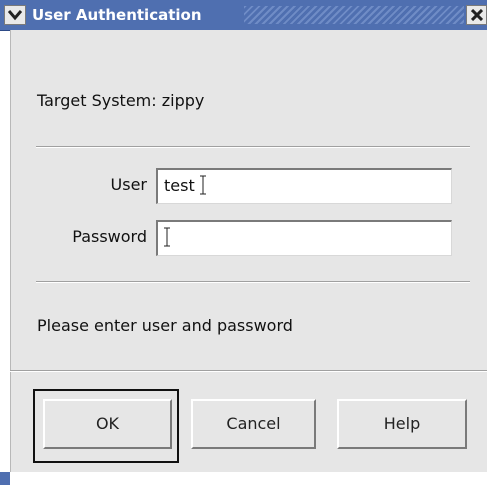 This screenshot has height=485, width=487. What do you see at coordinates (109, 236) in the screenshot?
I see `password-label: Password` at bounding box center [109, 236].